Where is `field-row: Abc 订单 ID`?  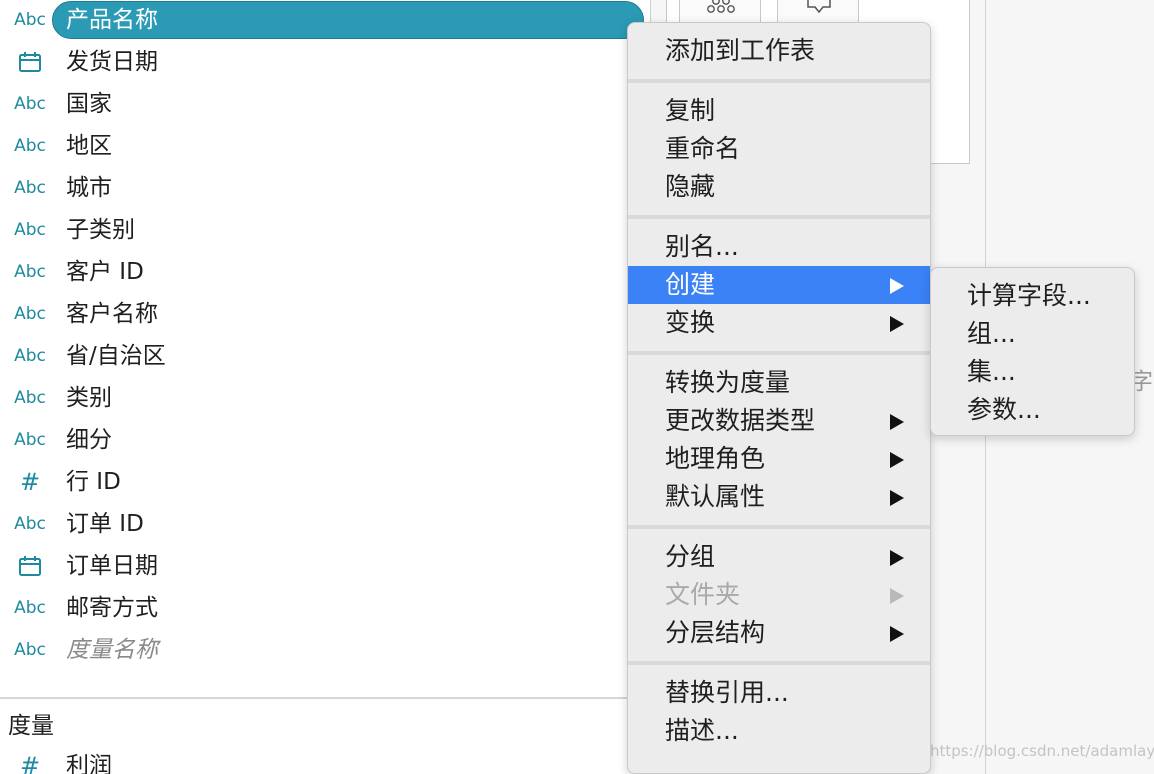 field-row: Abc 订单 ID is located at coordinates (325, 524).